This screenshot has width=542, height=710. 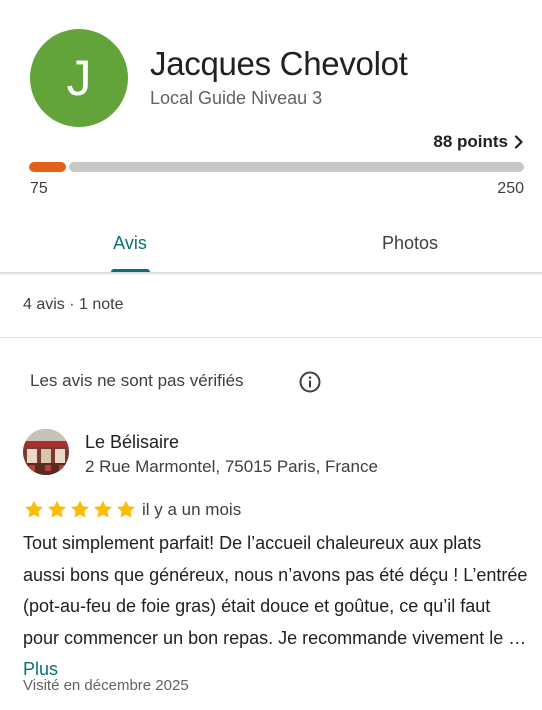 What do you see at coordinates (73, 304) in the screenshot?
I see `review-counts: 4 avis · 1 note` at bounding box center [73, 304].